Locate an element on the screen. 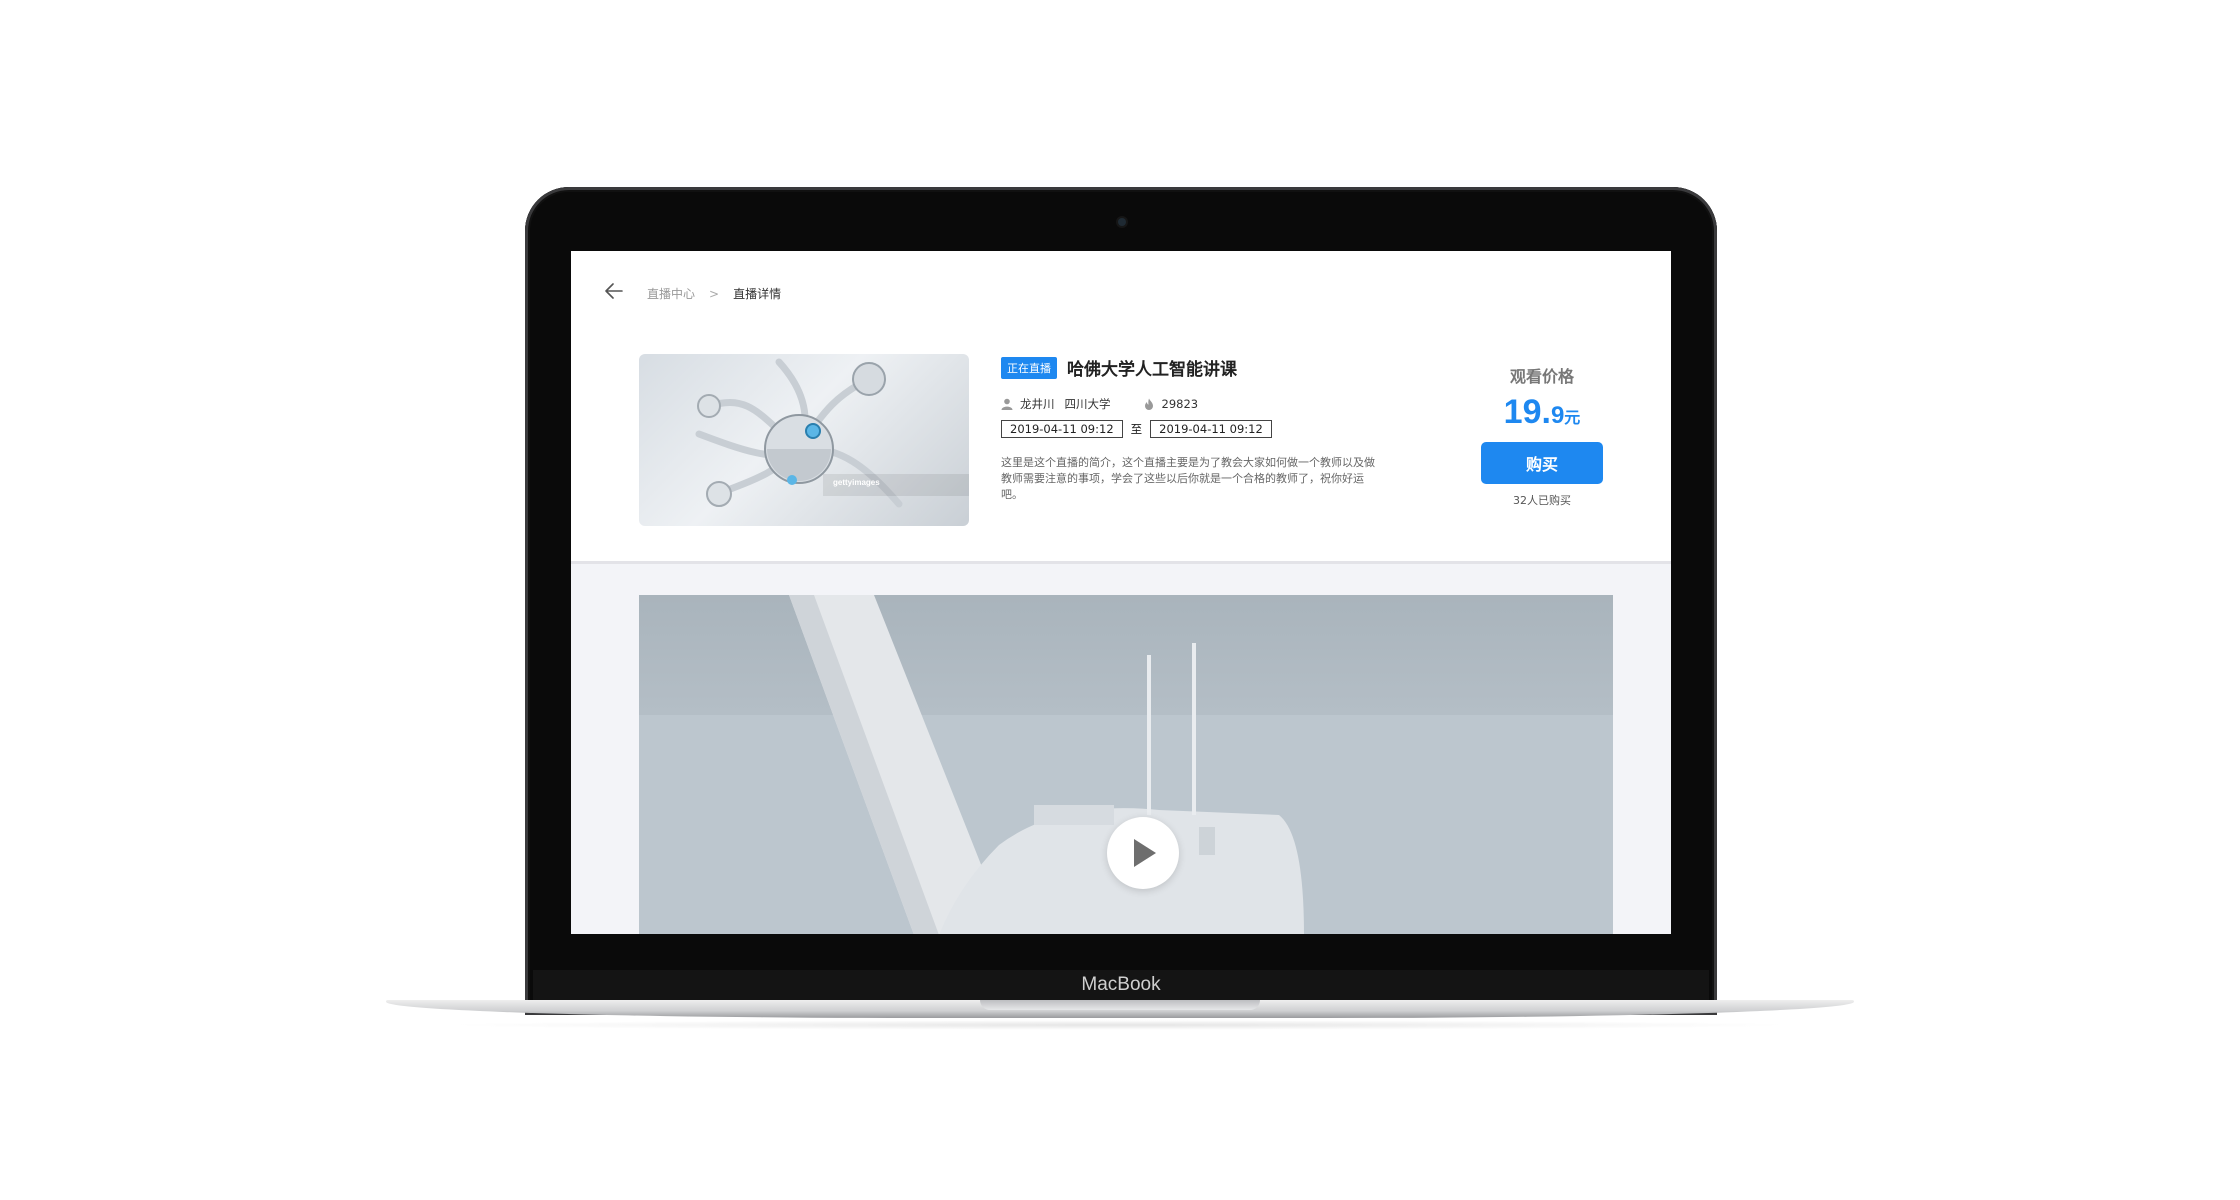 The height and width of the screenshot is (1200, 2240). thumbnail-watermark: gettyimages is located at coordinates (896, 485).